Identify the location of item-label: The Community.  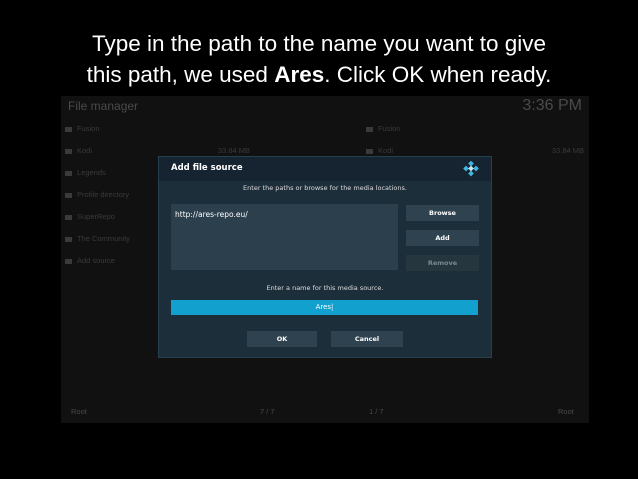
(103, 238).